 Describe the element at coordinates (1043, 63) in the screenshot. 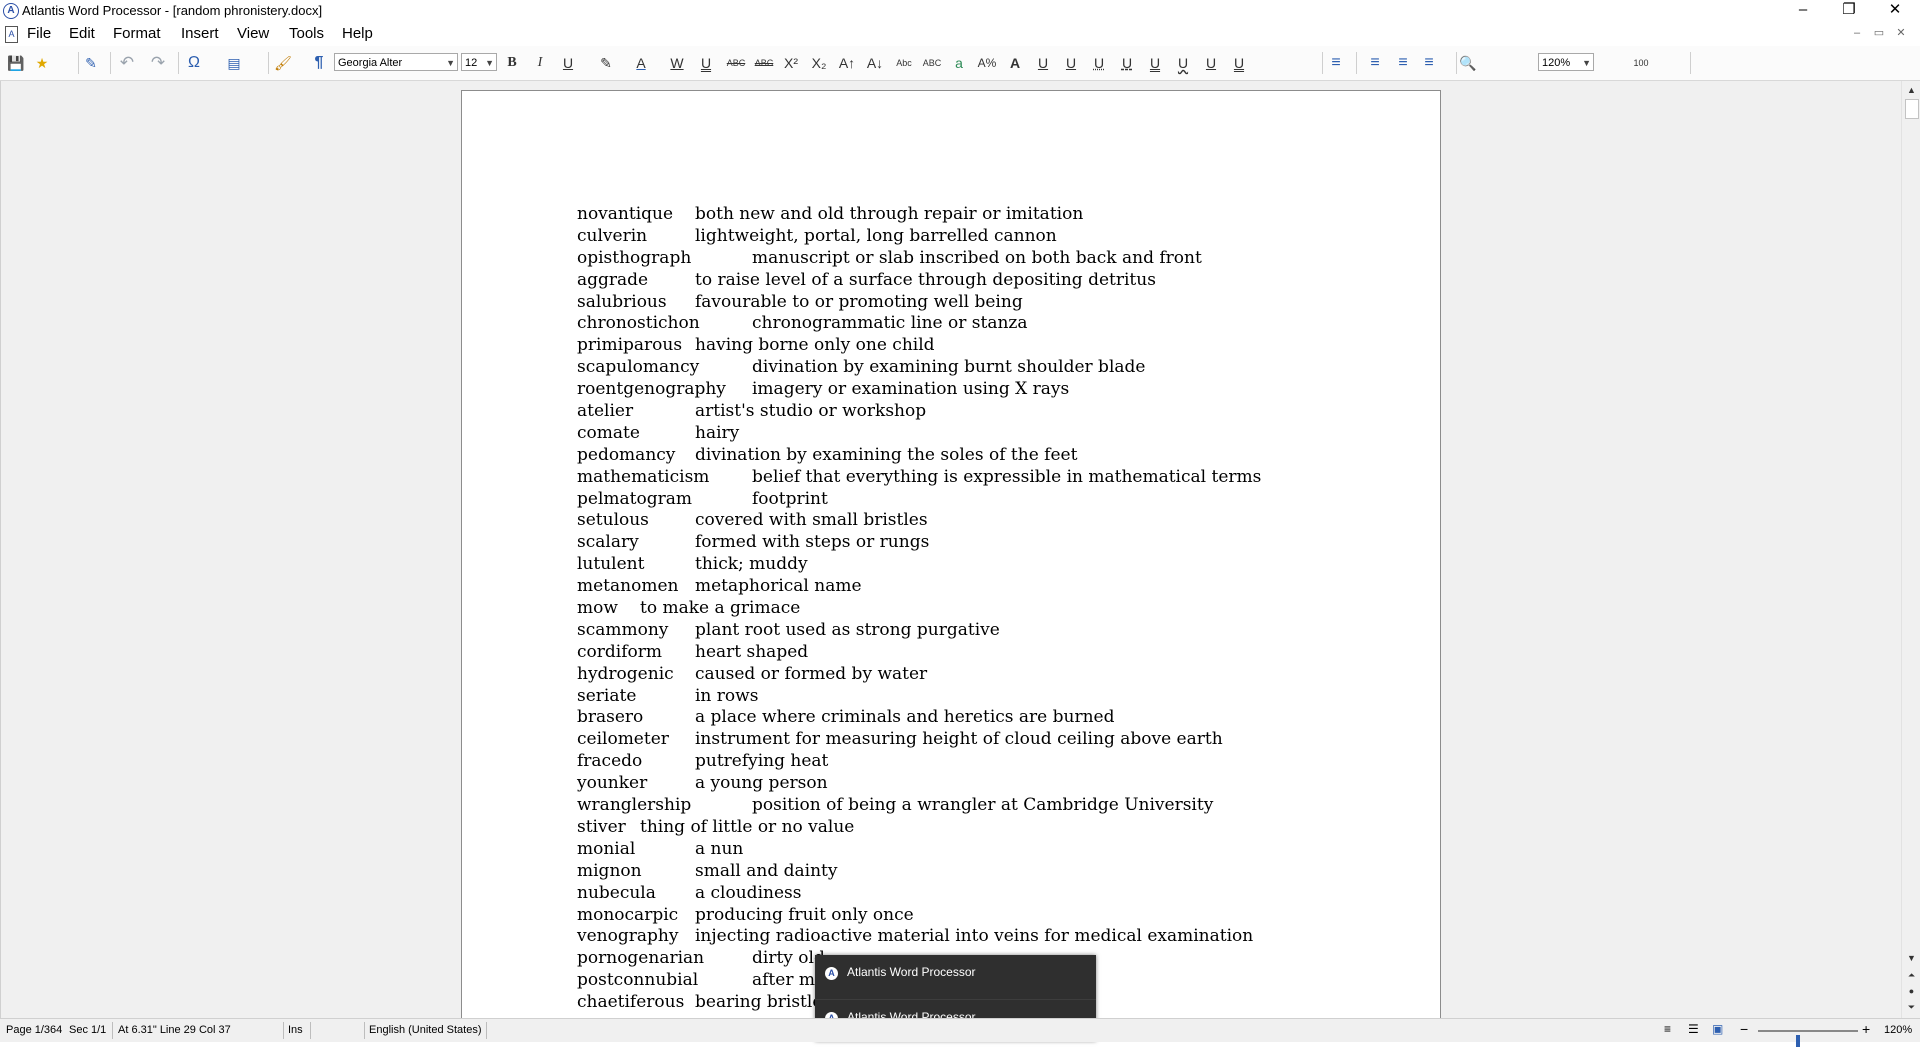

I see `underline-style-1-icon: U` at that location.